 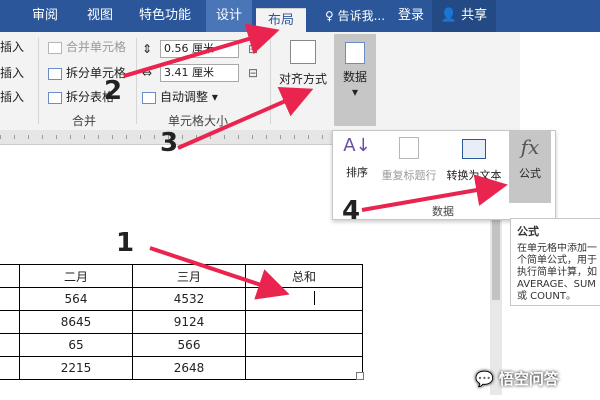 What do you see at coordinates (125, 243) in the screenshot?
I see `step-number-1: 1` at bounding box center [125, 243].